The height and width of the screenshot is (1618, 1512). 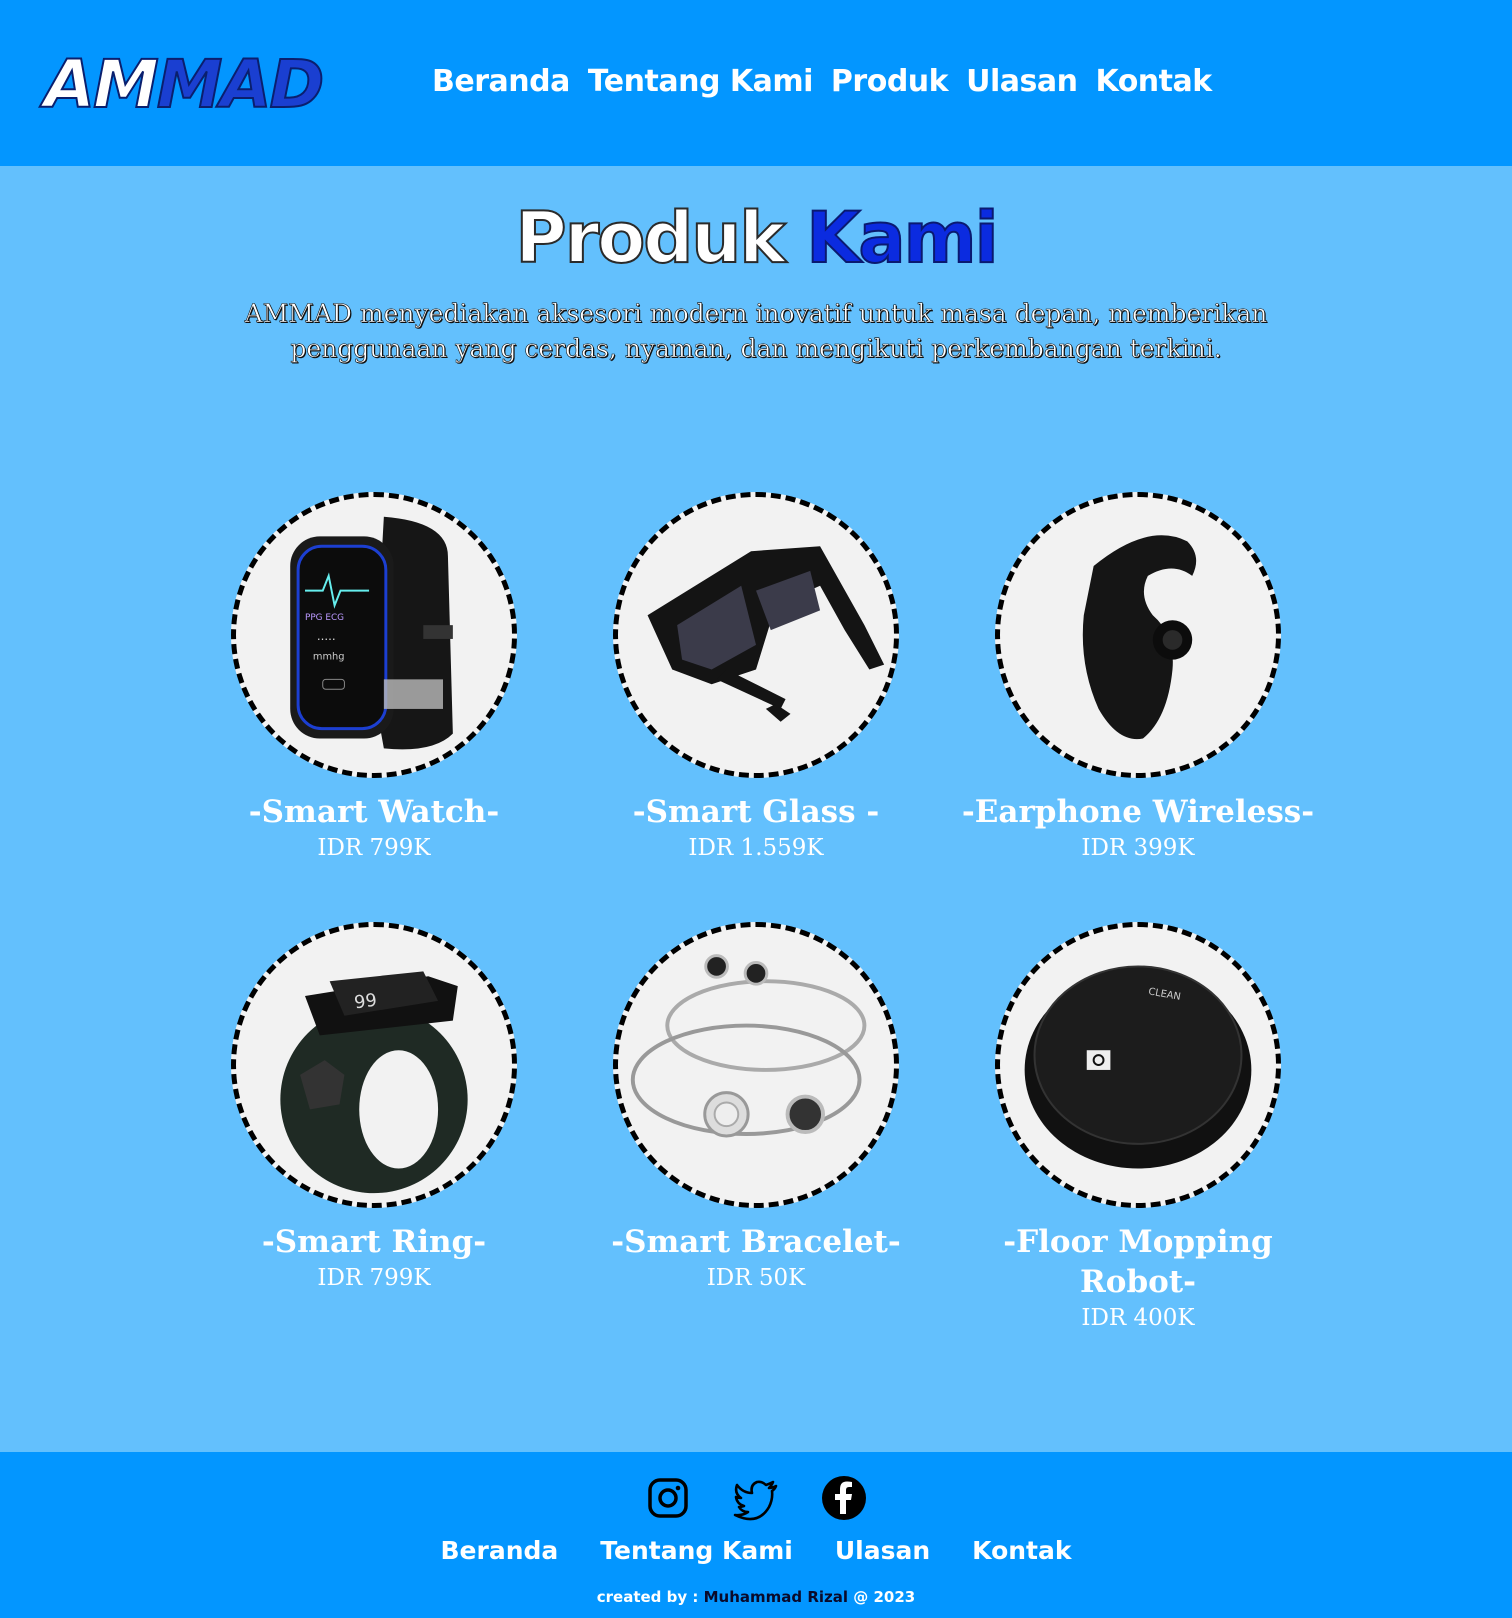 What do you see at coordinates (329, 657) in the screenshot?
I see `svg-text: mmhg` at bounding box center [329, 657].